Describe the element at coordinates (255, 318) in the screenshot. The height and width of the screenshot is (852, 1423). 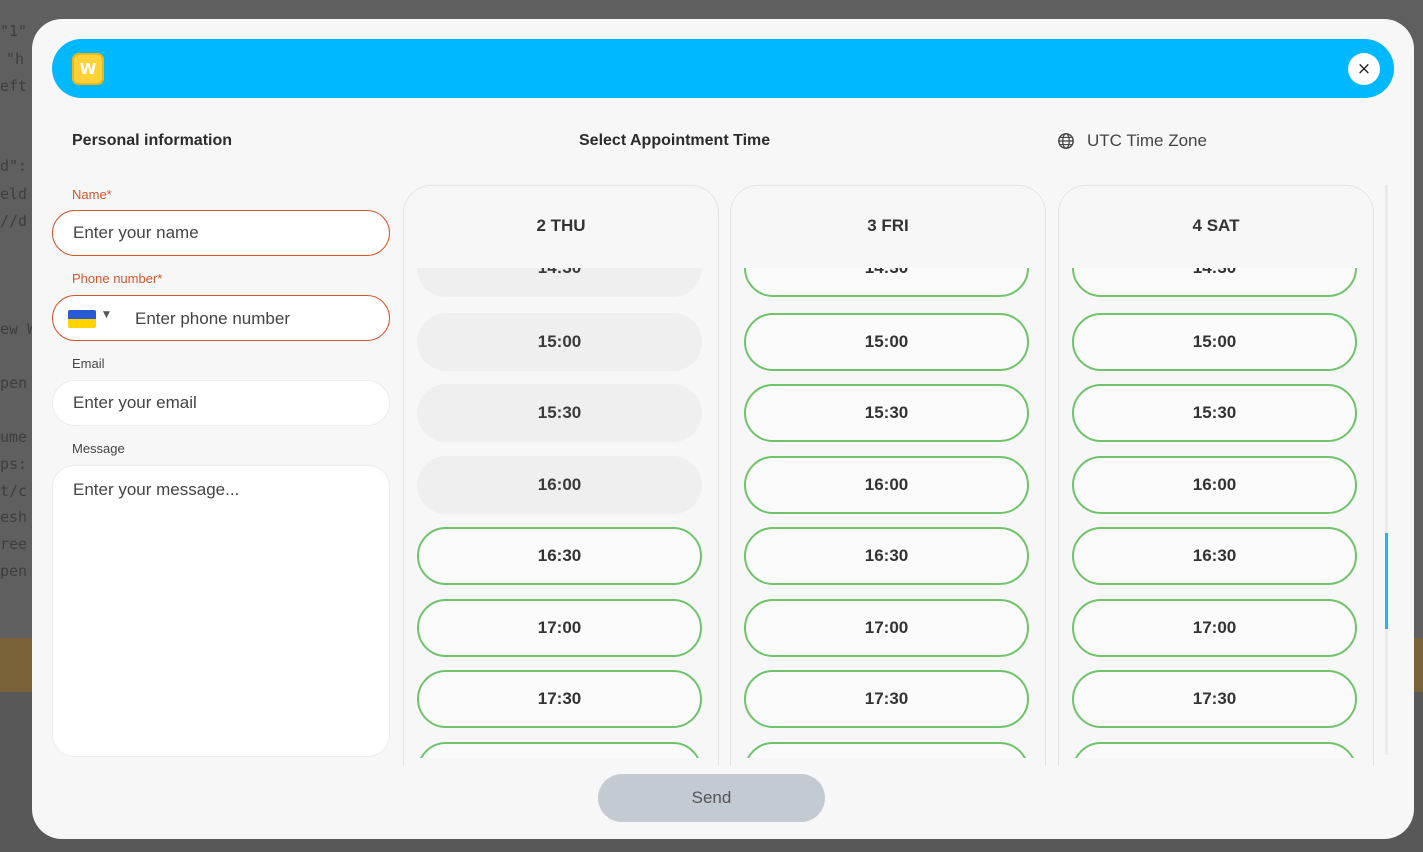
I see `phone-input` at that location.